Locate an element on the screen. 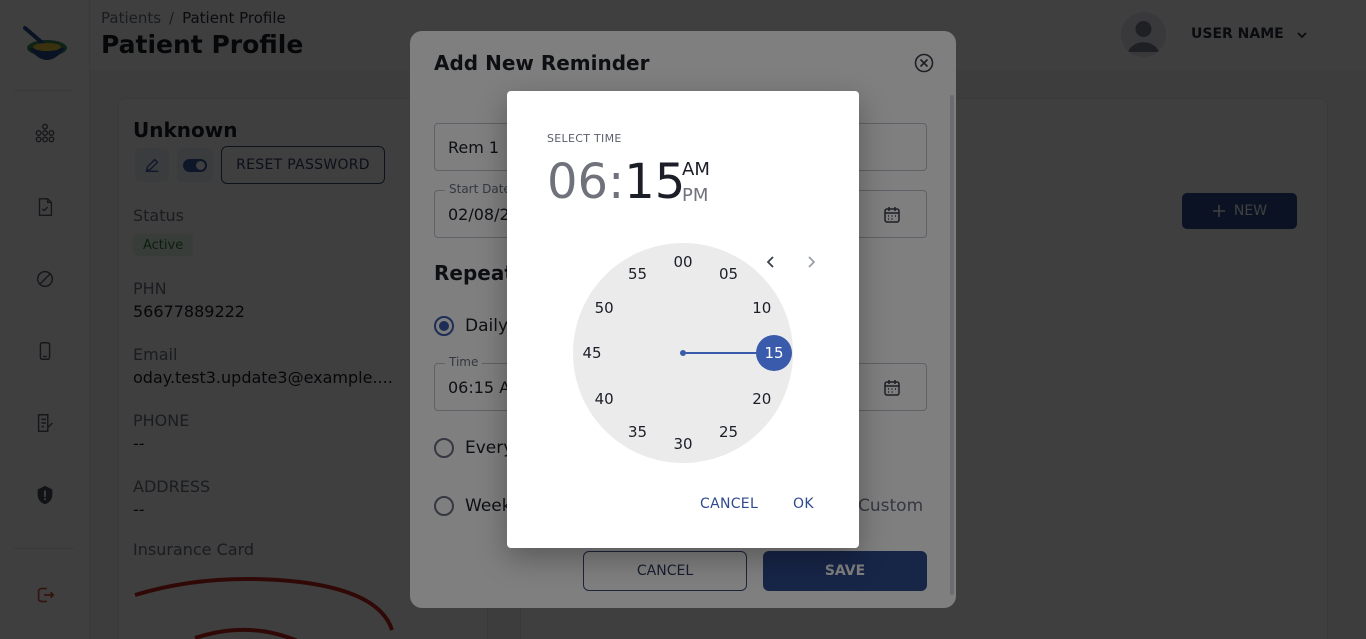 This screenshot has height=639, width=1366. hour-display: 06 is located at coordinates (577, 182).